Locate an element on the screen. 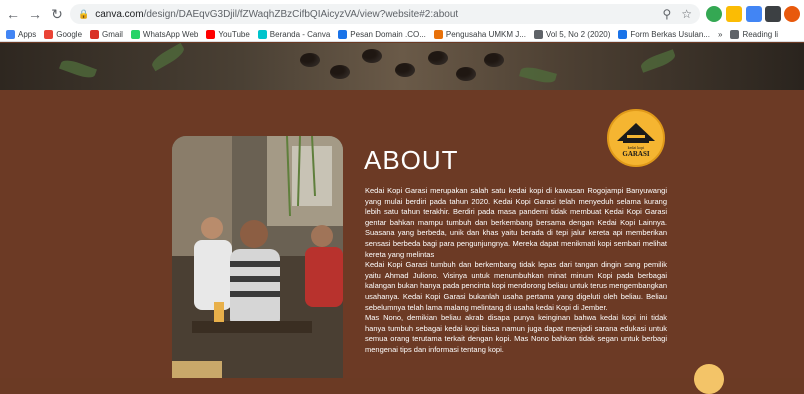 This screenshot has width=804, height=394. bookmark-label: » is located at coordinates (720, 34).